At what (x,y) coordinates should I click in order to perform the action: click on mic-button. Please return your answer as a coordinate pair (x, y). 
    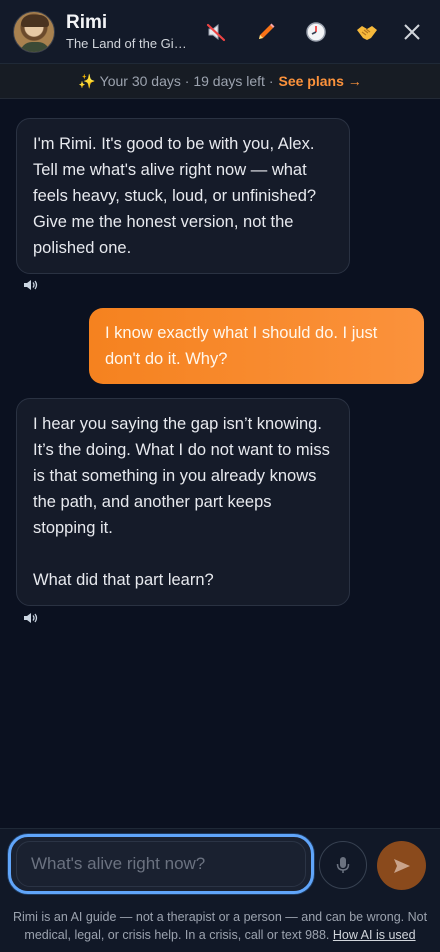
    Looking at the image, I should click on (343, 865).